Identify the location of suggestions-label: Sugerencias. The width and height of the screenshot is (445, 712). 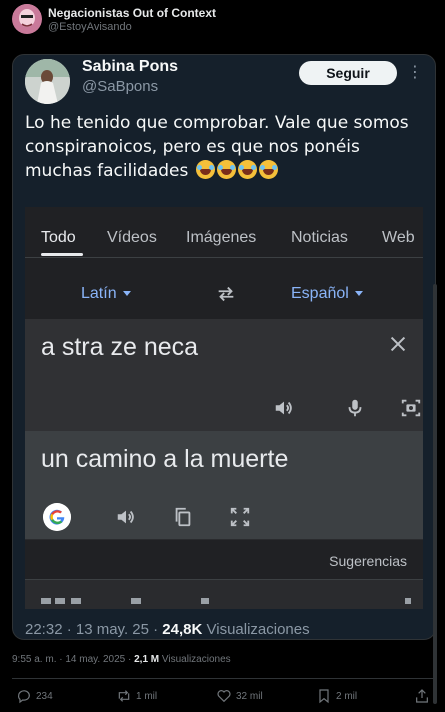
(368, 561).